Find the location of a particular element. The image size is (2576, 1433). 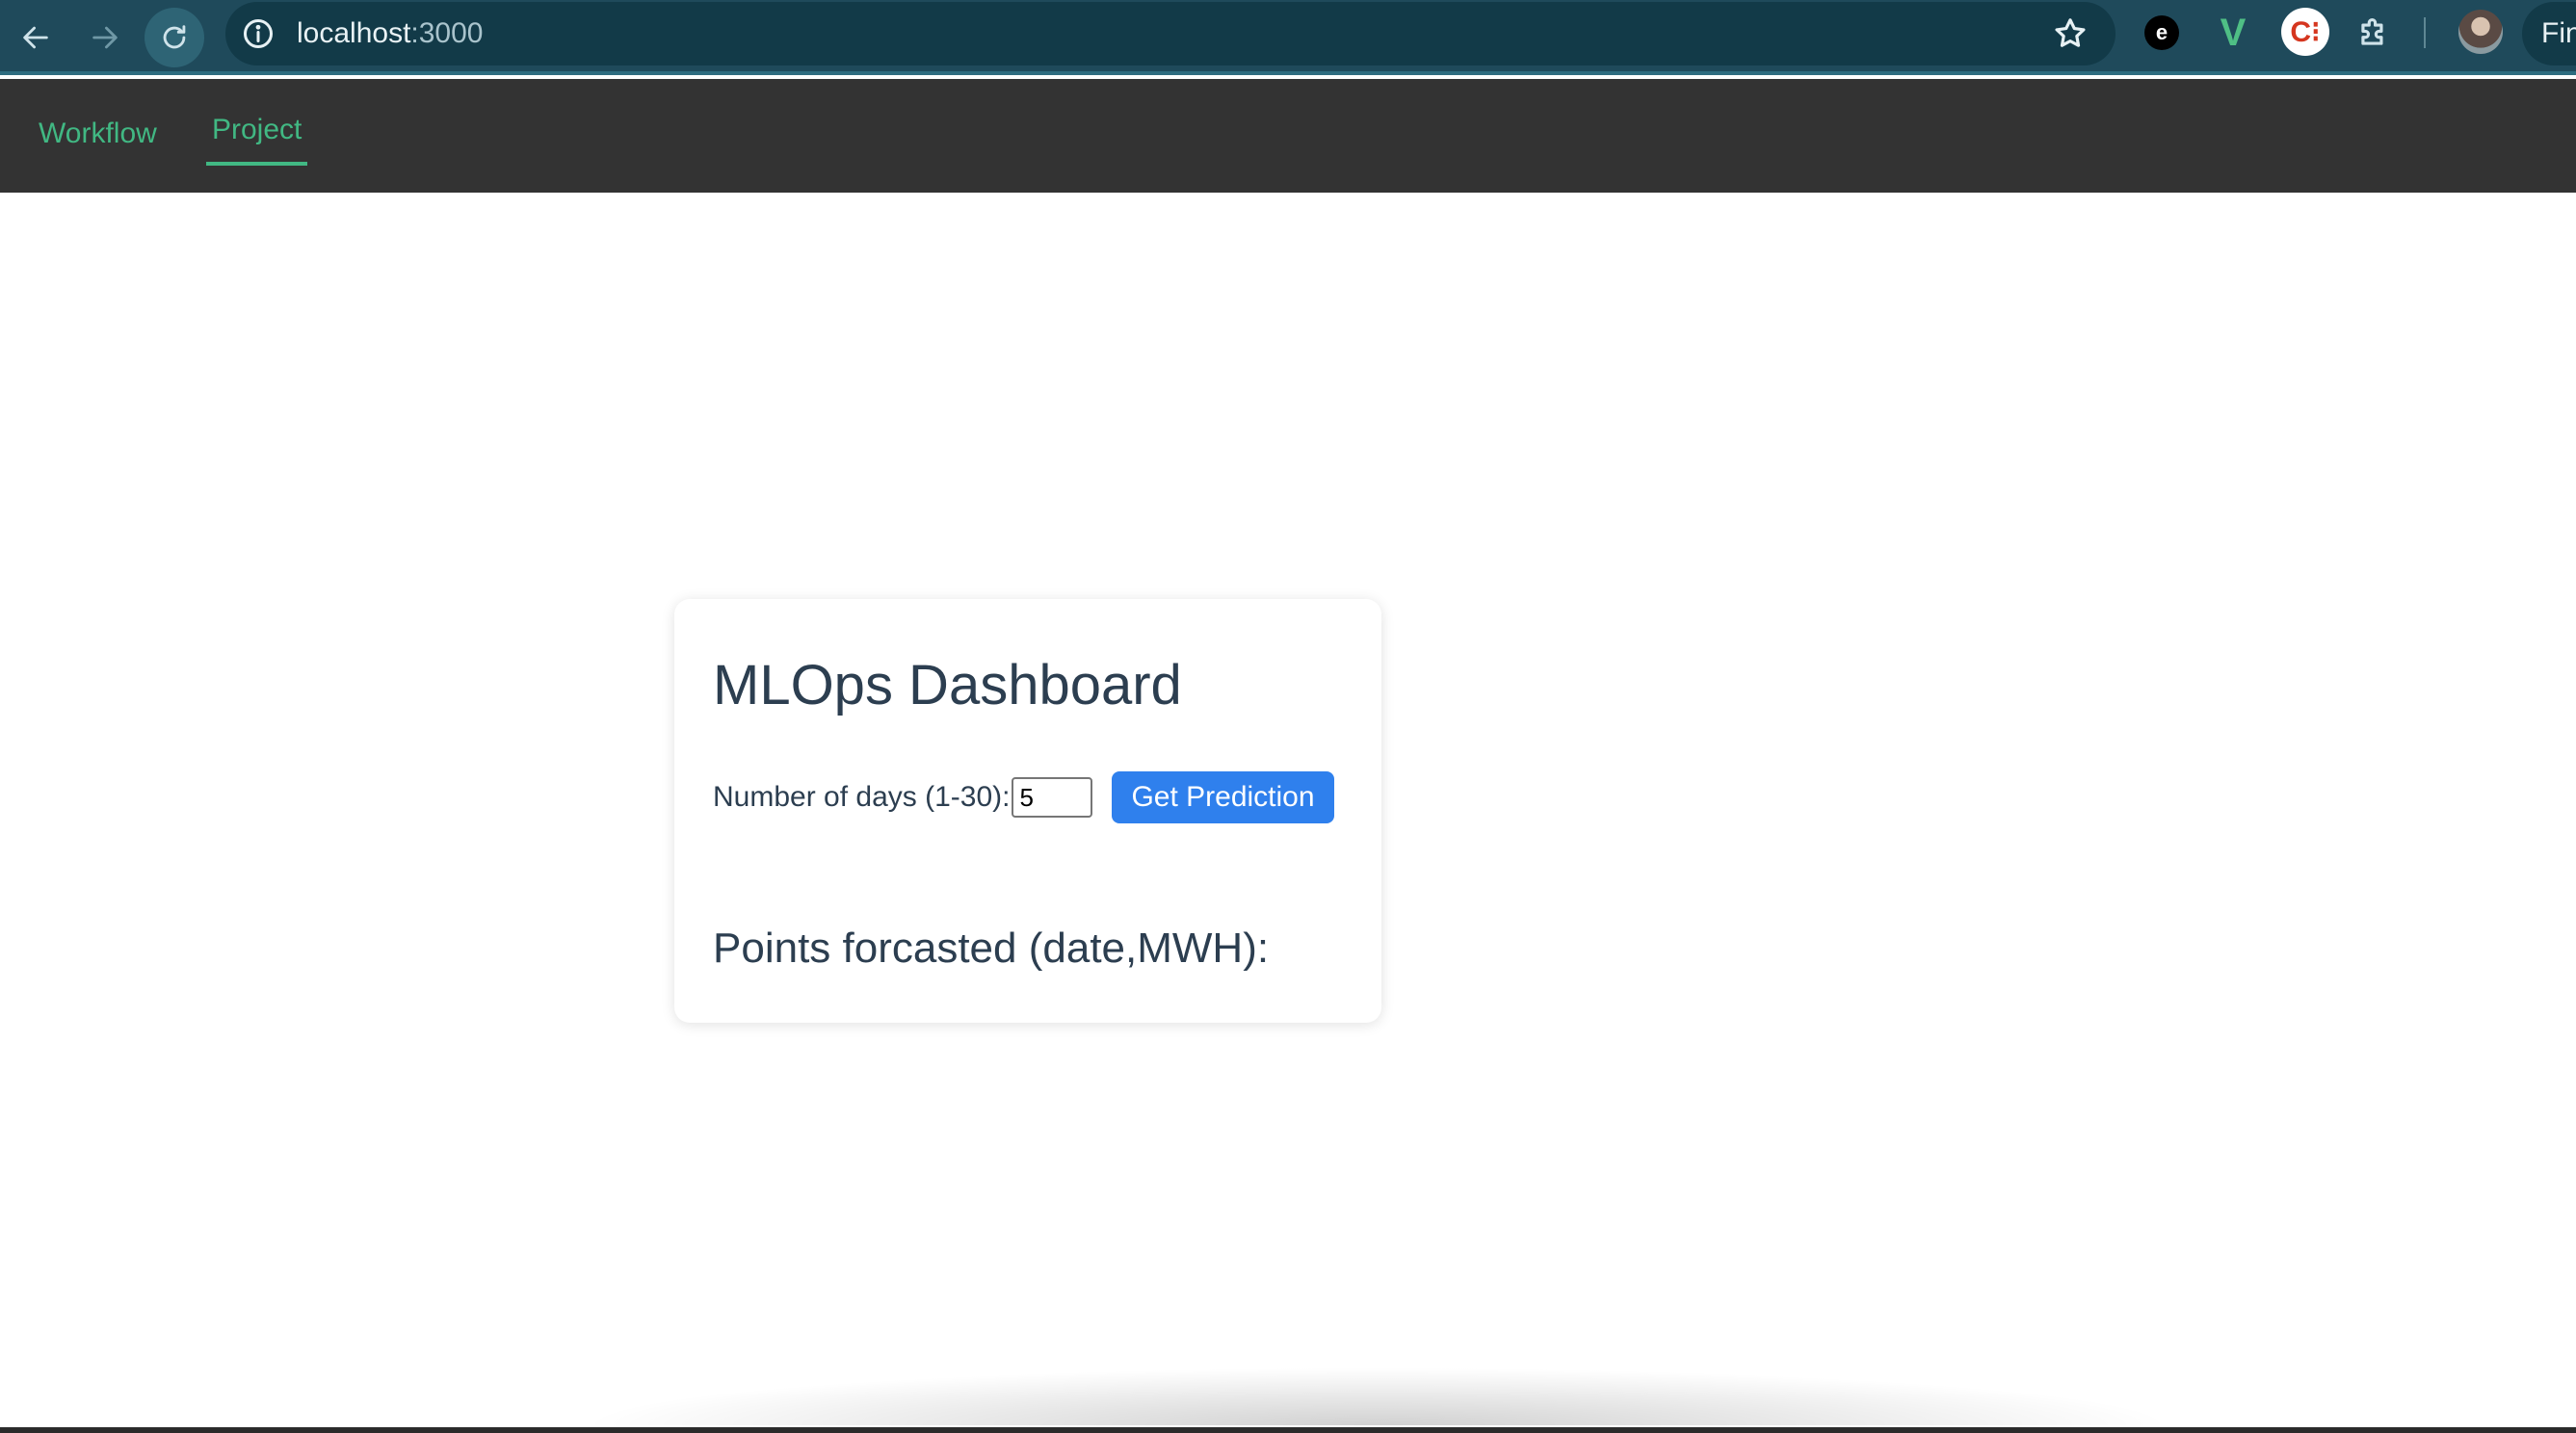

page-title: MLOps Dashboard is located at coordinates (948, 685).